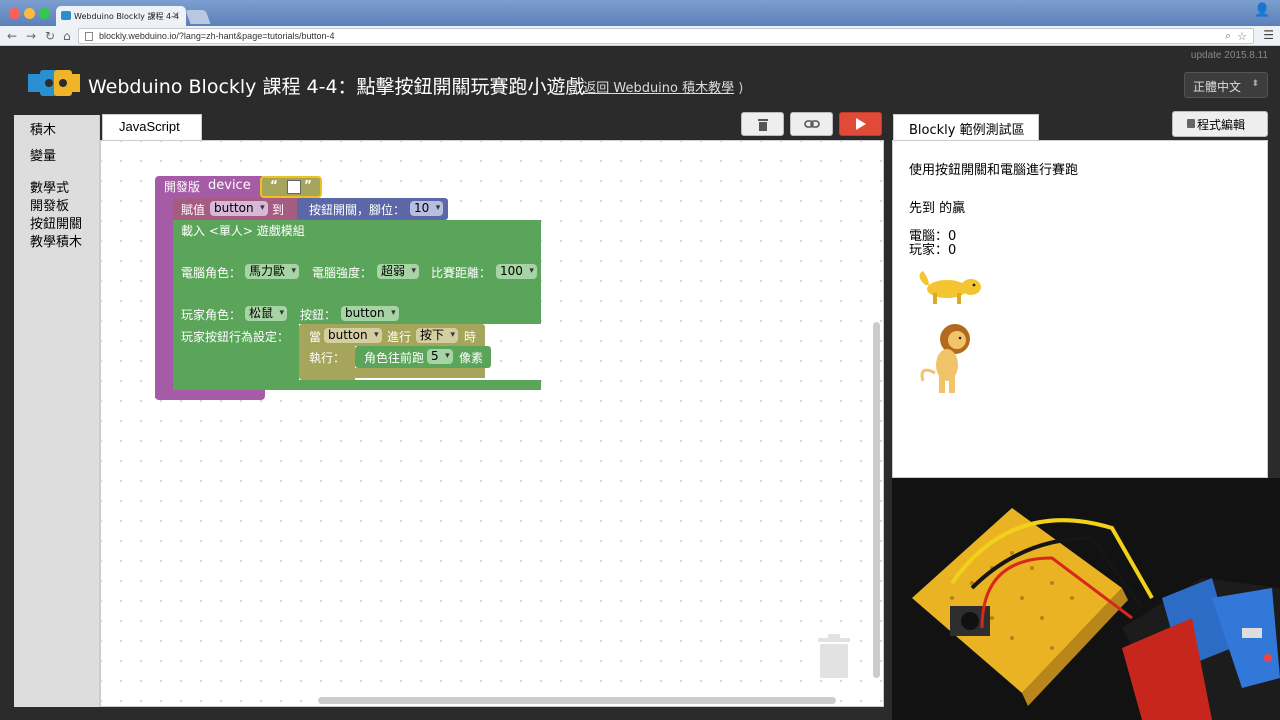 Image resolution: width=1280 pixels, height=720 pixels. I want to click on quote-open: “, so click(274, 185).